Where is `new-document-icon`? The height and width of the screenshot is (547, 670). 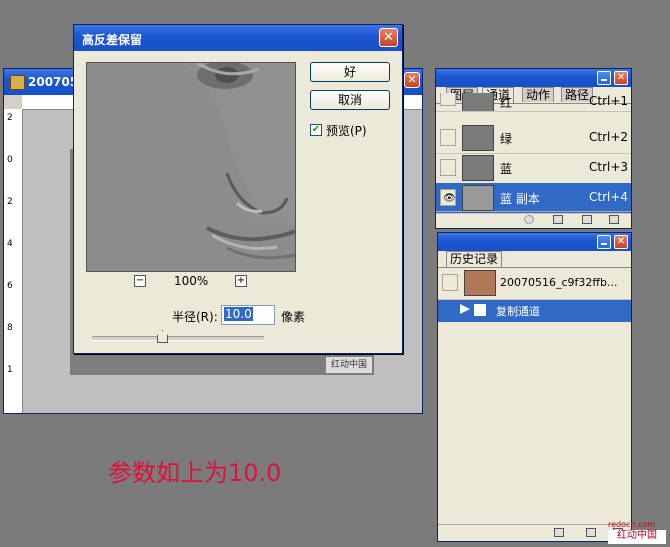 new-document-icon is located at coordinates (559, 532).